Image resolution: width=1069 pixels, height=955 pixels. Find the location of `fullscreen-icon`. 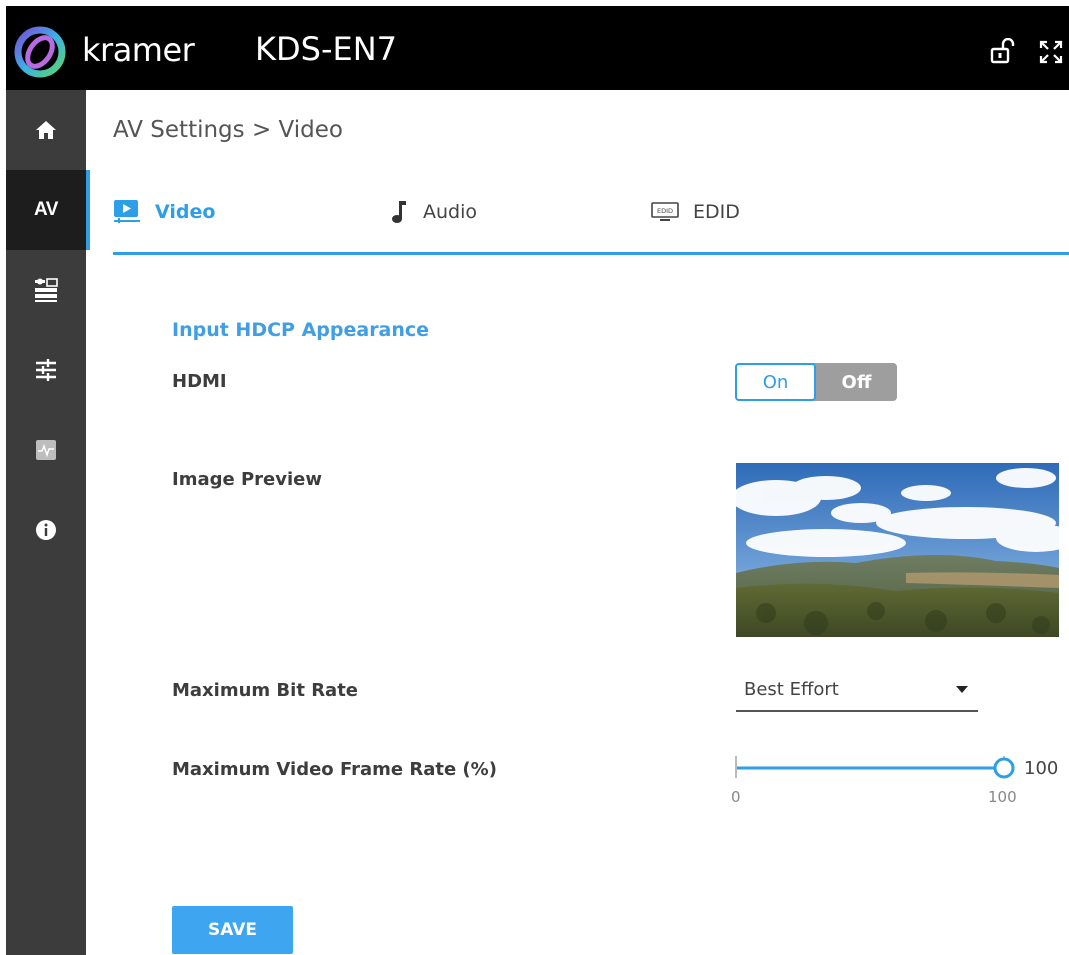

fullscreen-icon is located at coordinates (1051, 52).